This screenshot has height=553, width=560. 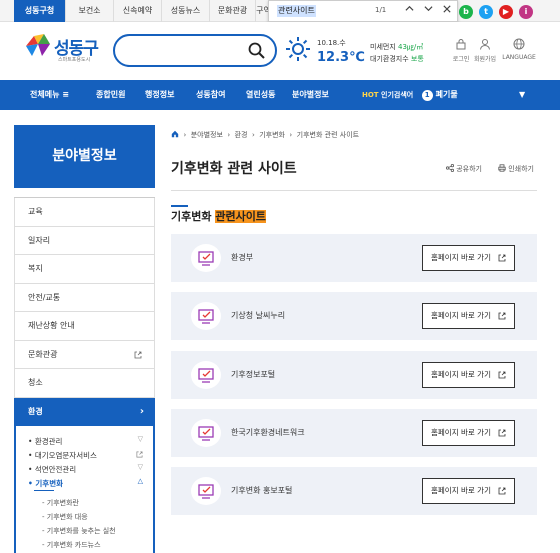 I want to click on subsub-climate-response: - 기후변화 대응, so click(x=65, y=517).